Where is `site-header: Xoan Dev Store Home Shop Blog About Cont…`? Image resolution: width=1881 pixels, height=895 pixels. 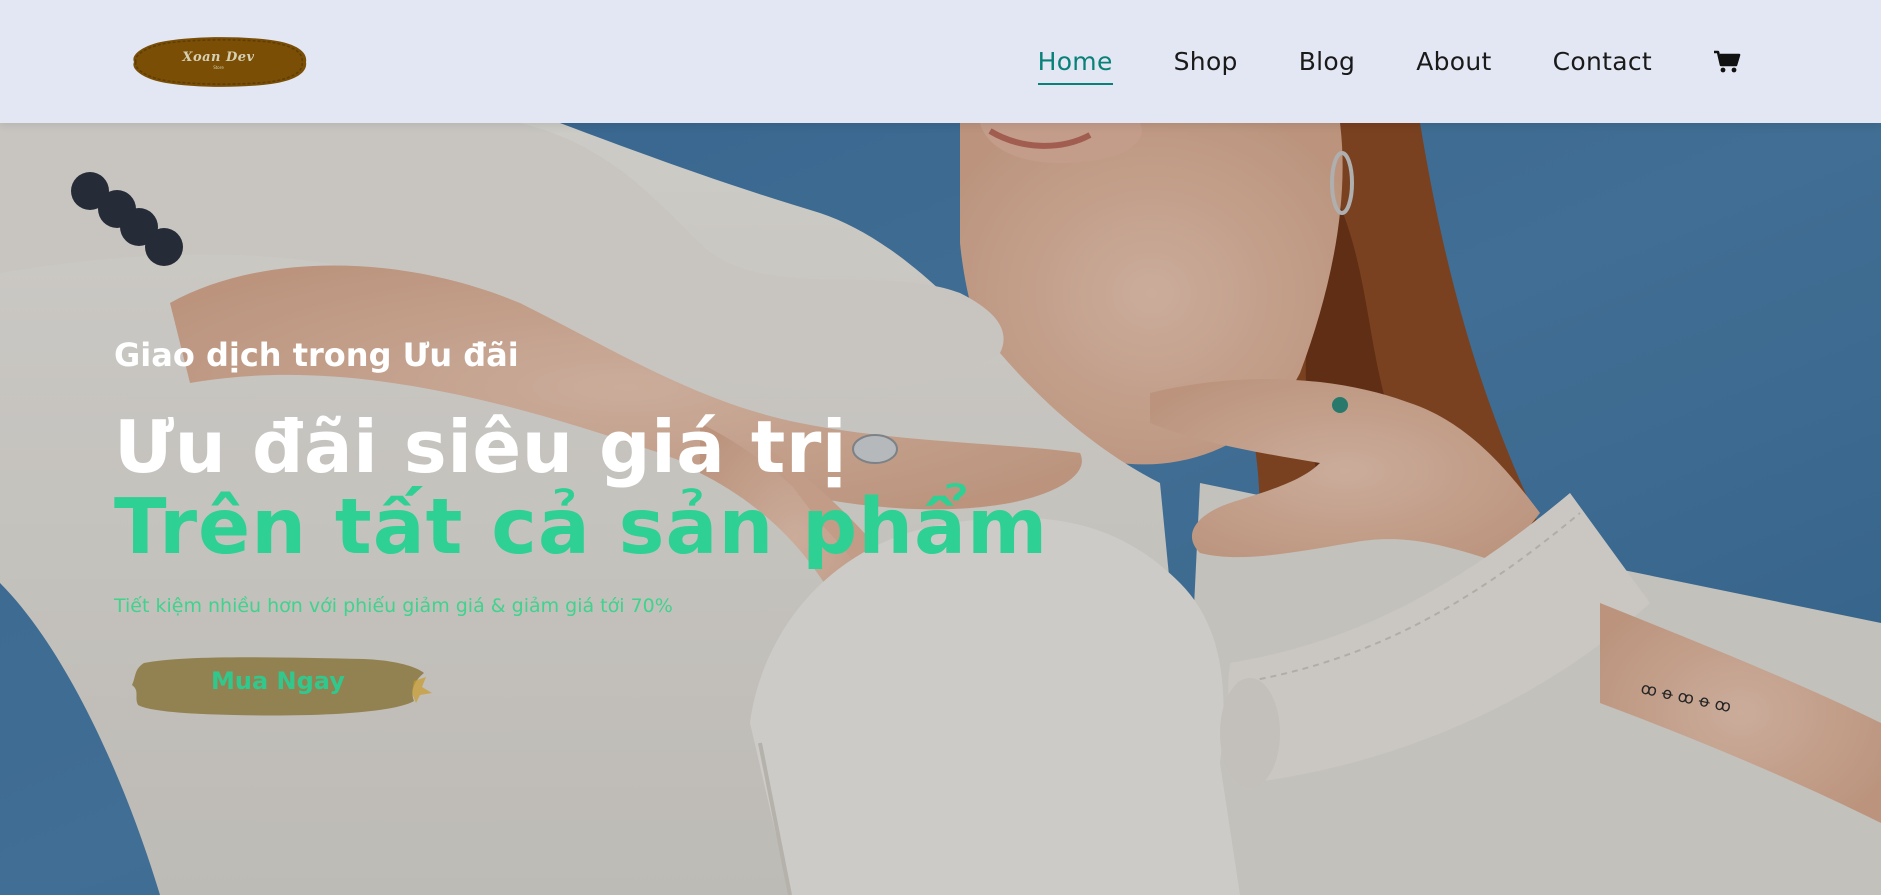
site-header: Xoan Dev Store Home Shop Blog About Cont… is located at coordinates (940, 61).